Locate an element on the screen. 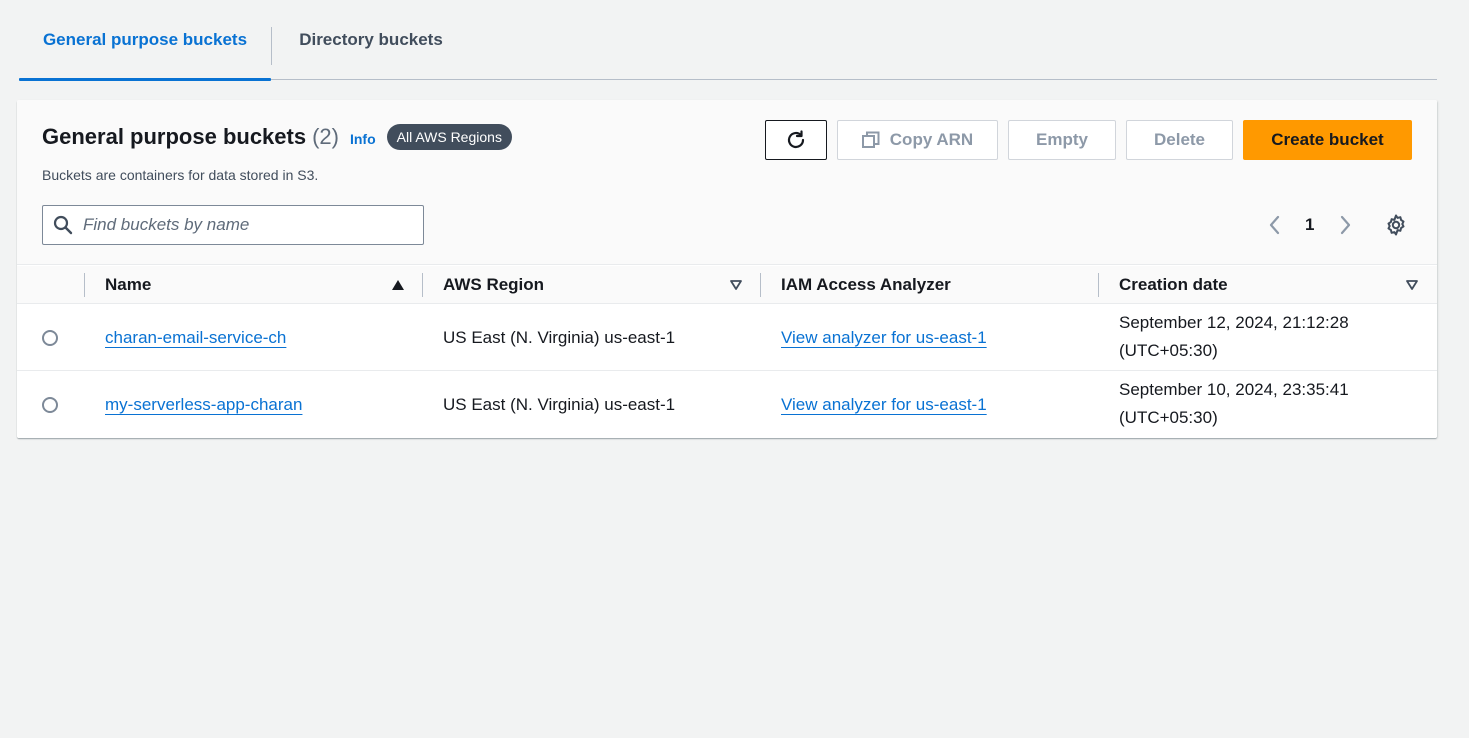  next-page-button is located at coordinates (1345, 225).